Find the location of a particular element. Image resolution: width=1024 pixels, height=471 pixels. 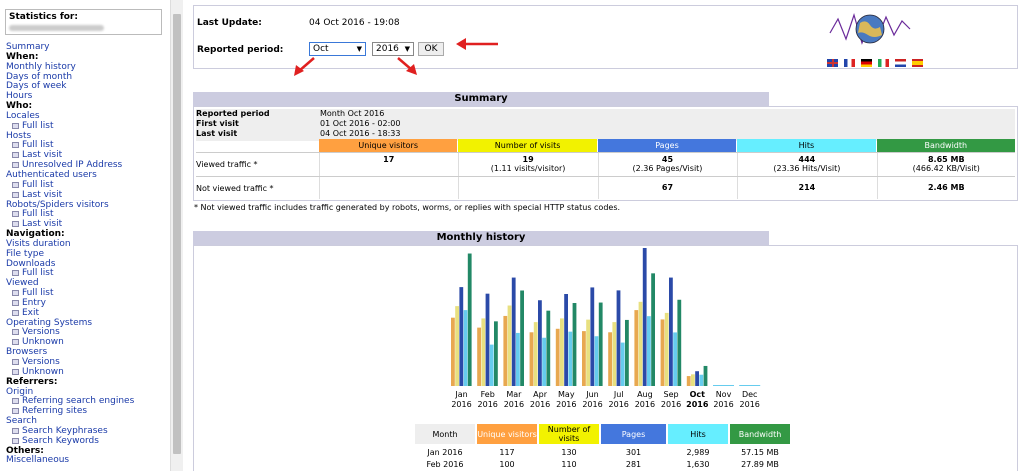

nav-link: Origin is located at coordinates (19, 392).